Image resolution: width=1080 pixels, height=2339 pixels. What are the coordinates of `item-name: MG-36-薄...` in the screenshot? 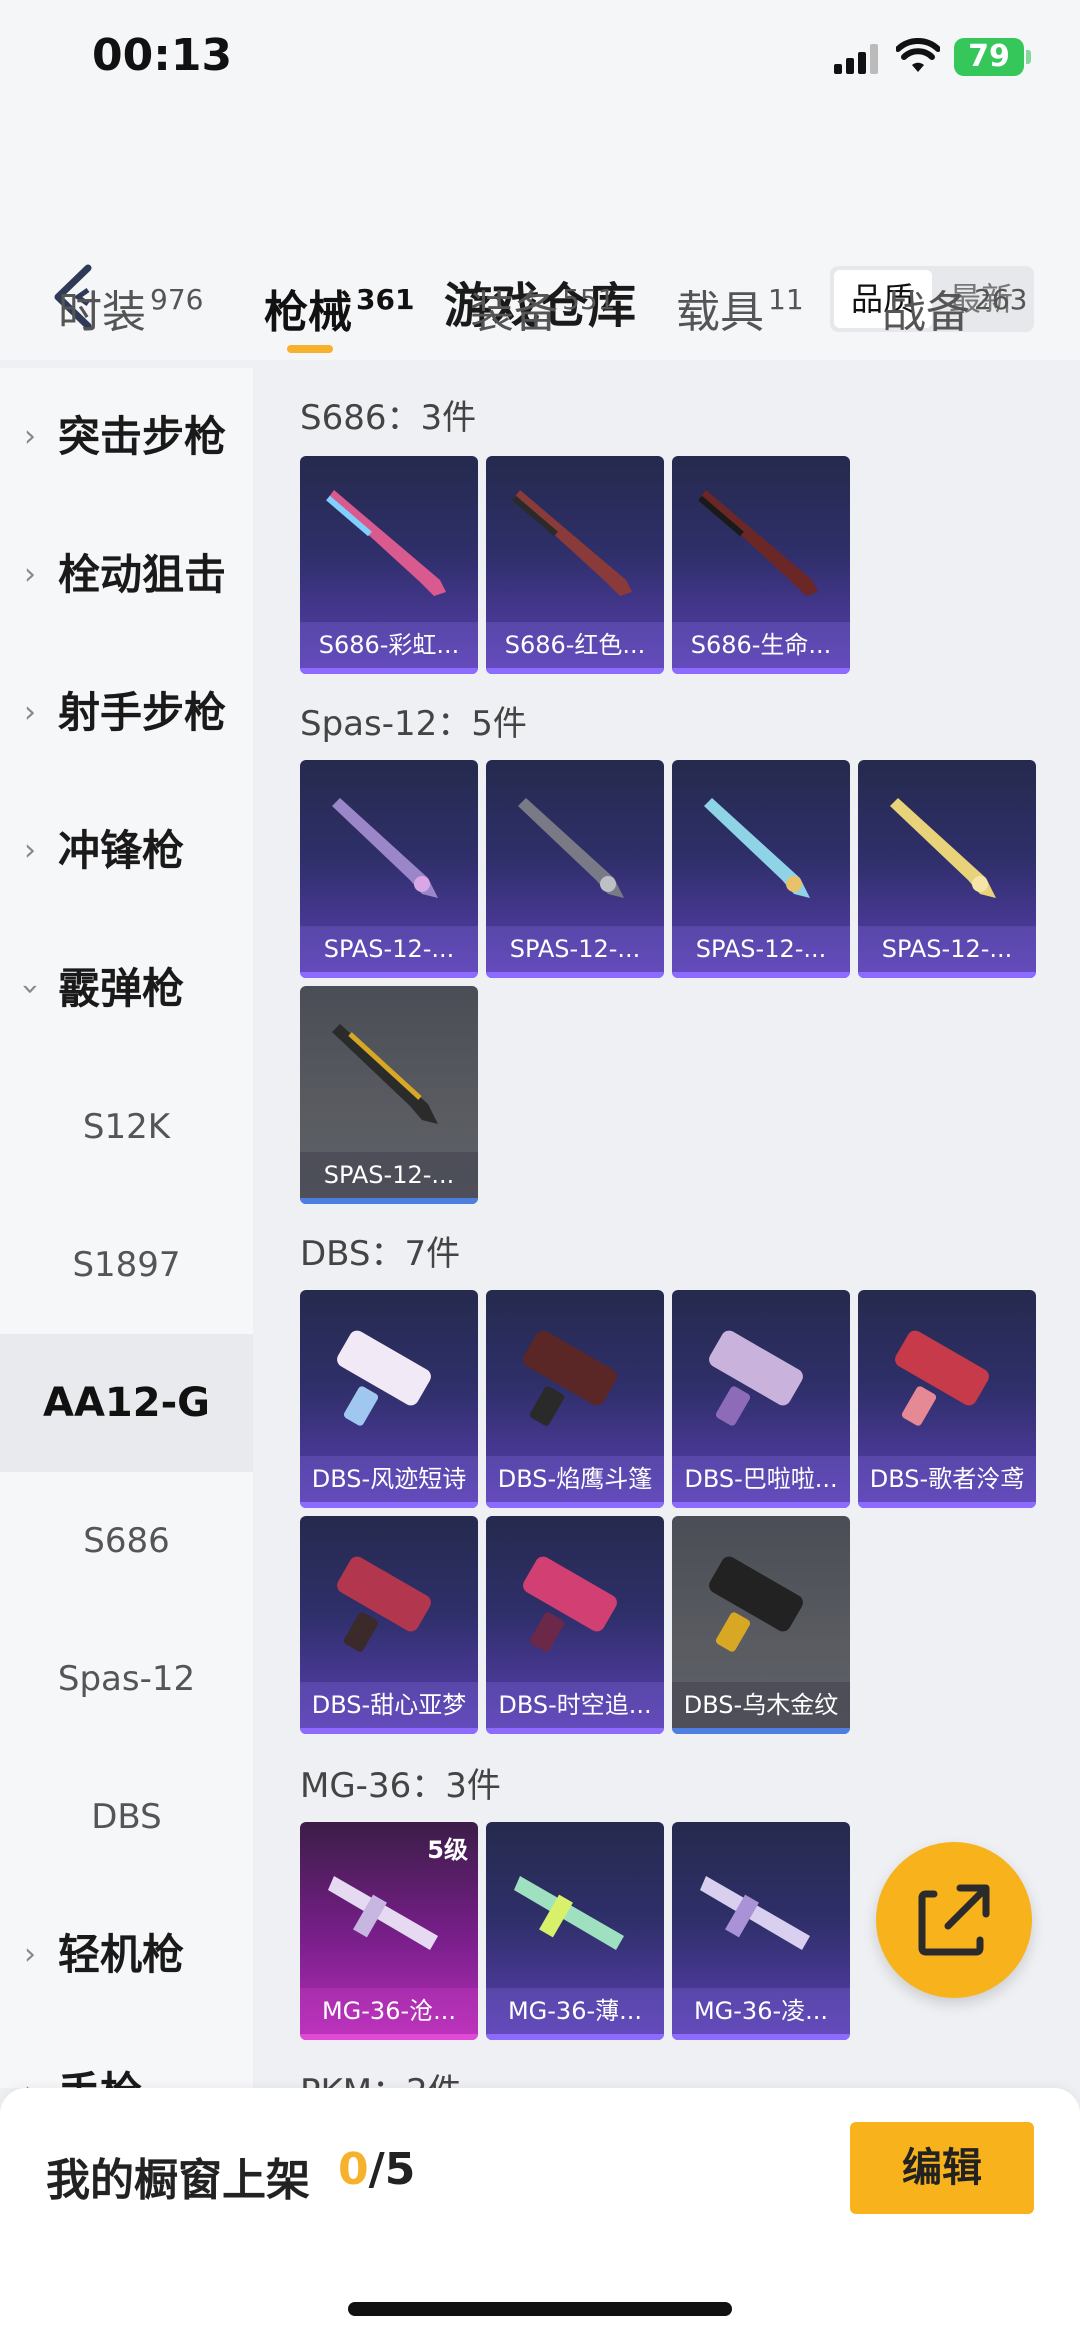 It's located at (575, 2011).